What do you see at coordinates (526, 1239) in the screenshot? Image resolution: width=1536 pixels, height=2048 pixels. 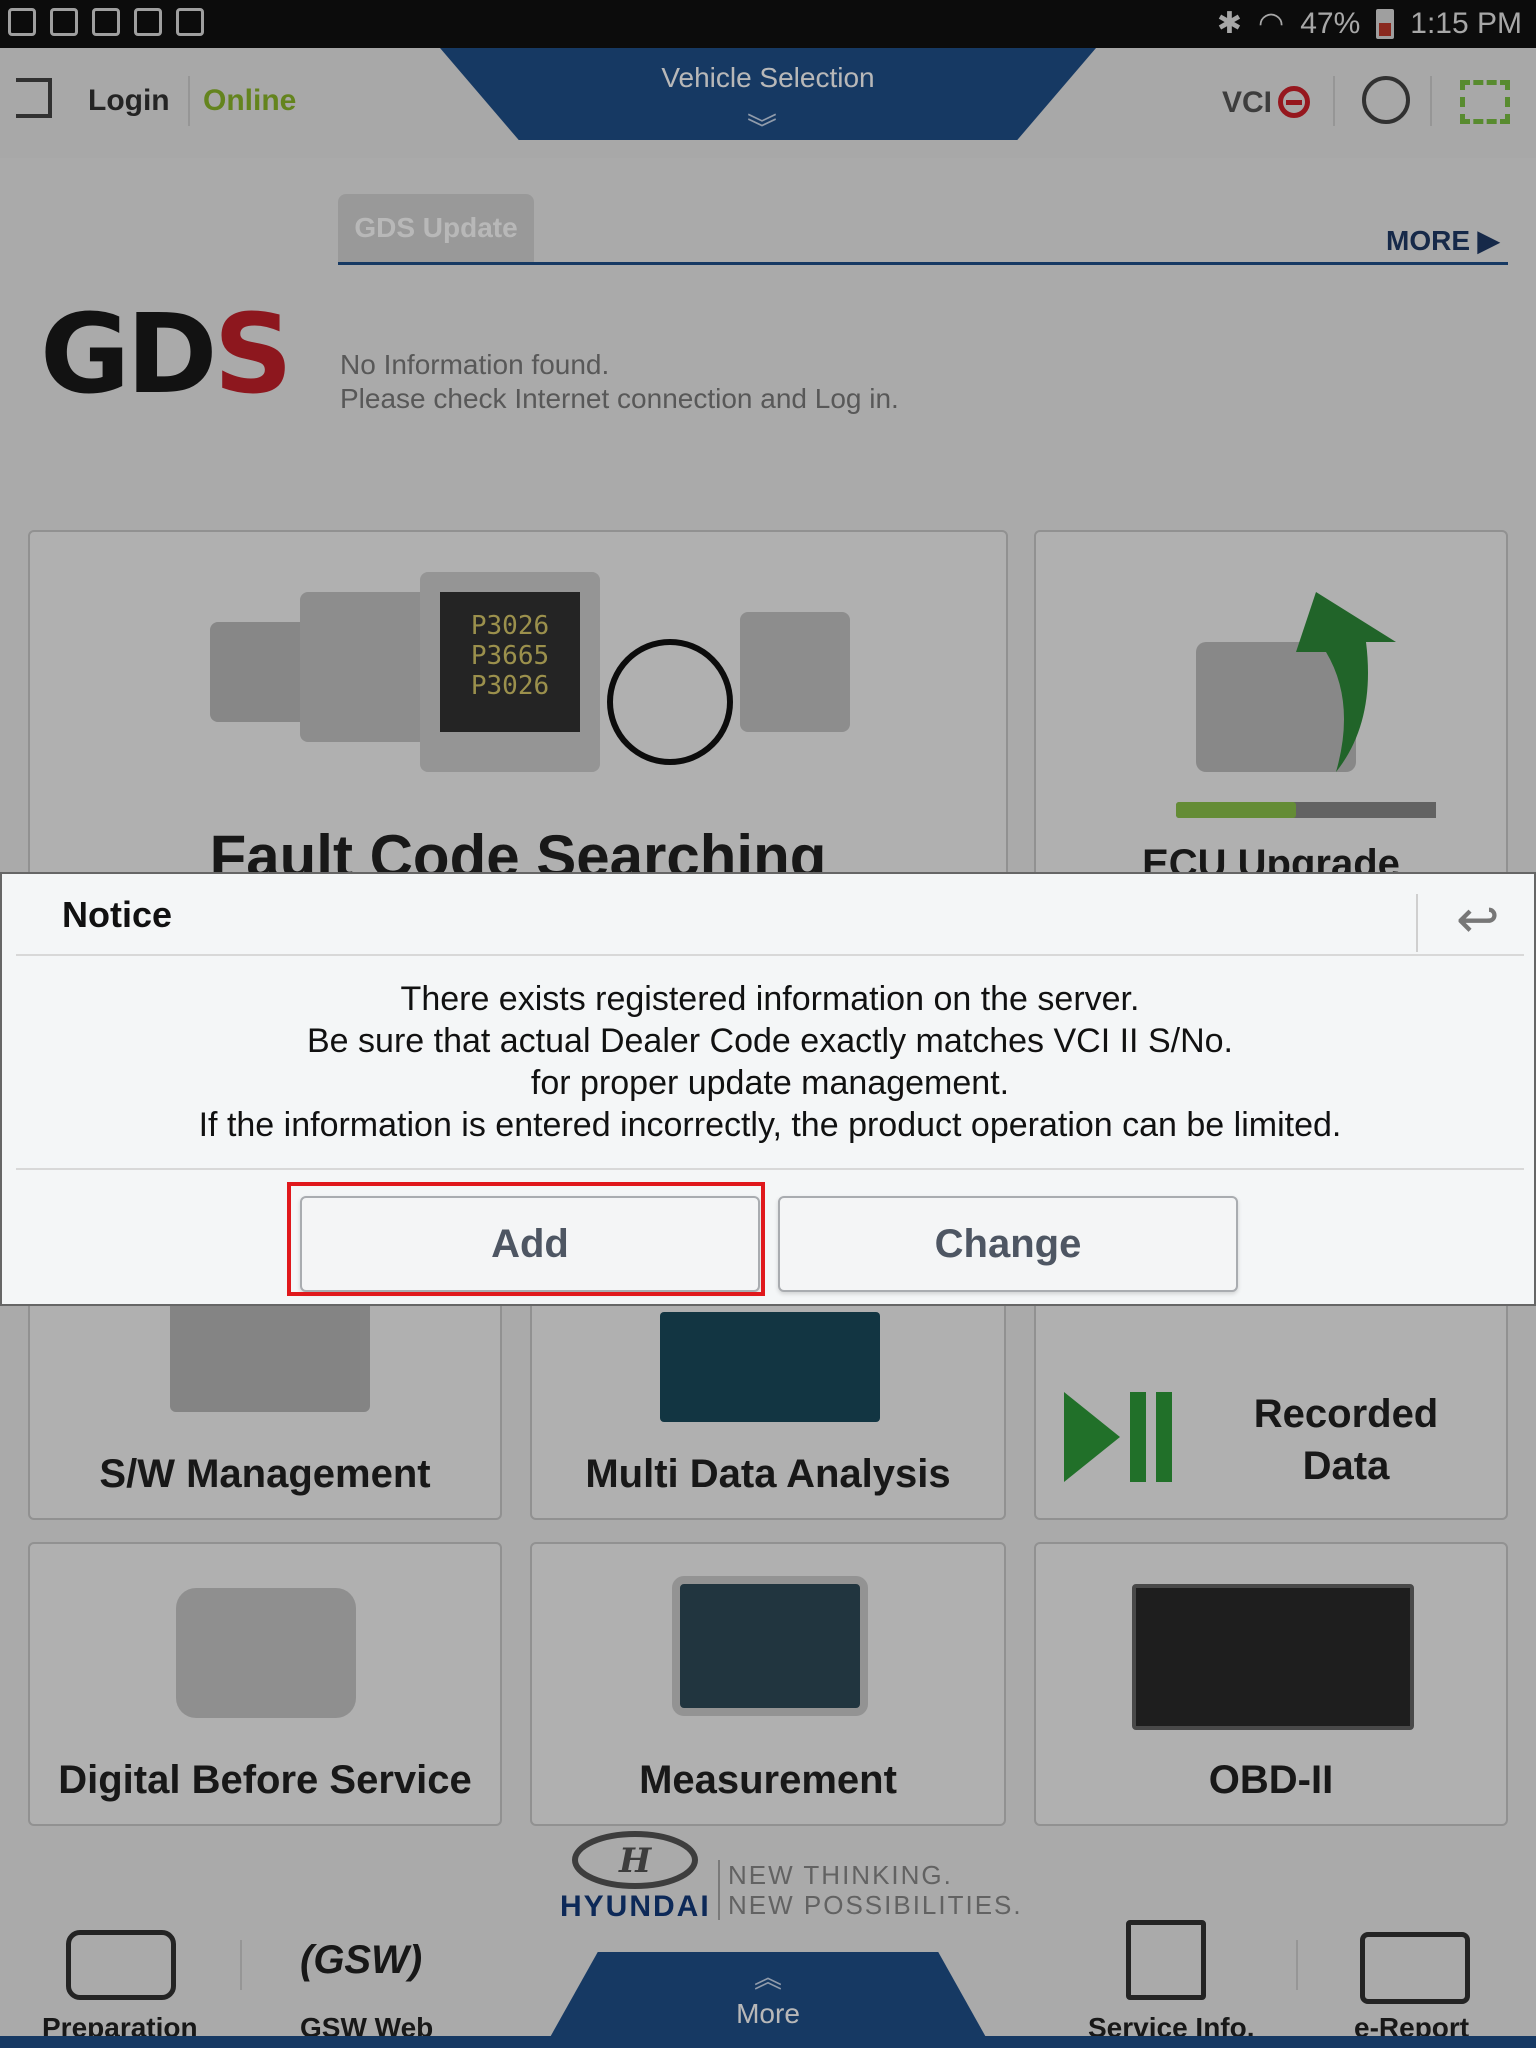 I see `add-button-highlight` at bounding box center [526, 1239].